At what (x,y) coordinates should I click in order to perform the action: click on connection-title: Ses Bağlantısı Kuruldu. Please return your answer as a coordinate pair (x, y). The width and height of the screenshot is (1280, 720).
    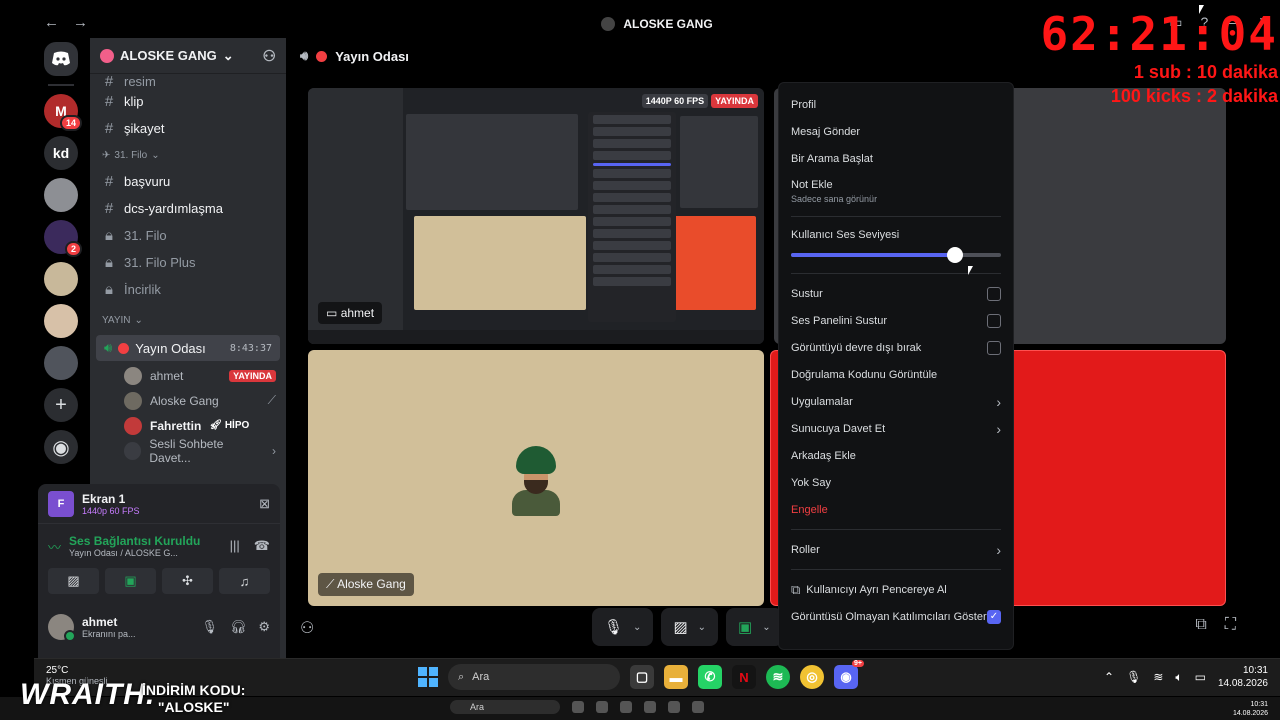
    Looking at the image, I should click on (134, 541).